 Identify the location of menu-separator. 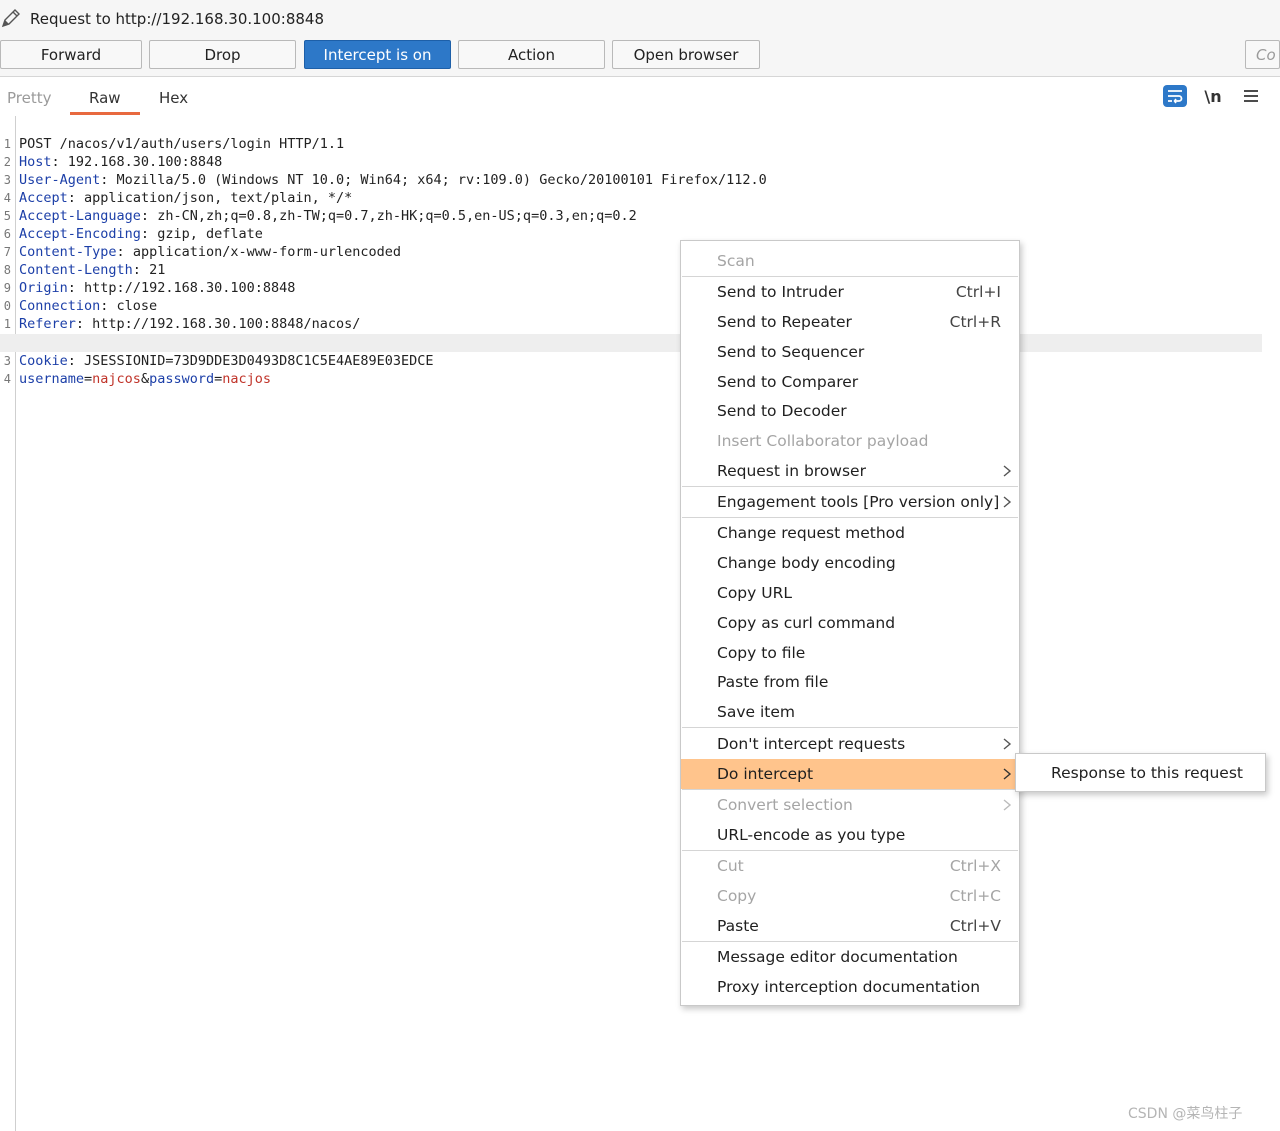
(850, 727).